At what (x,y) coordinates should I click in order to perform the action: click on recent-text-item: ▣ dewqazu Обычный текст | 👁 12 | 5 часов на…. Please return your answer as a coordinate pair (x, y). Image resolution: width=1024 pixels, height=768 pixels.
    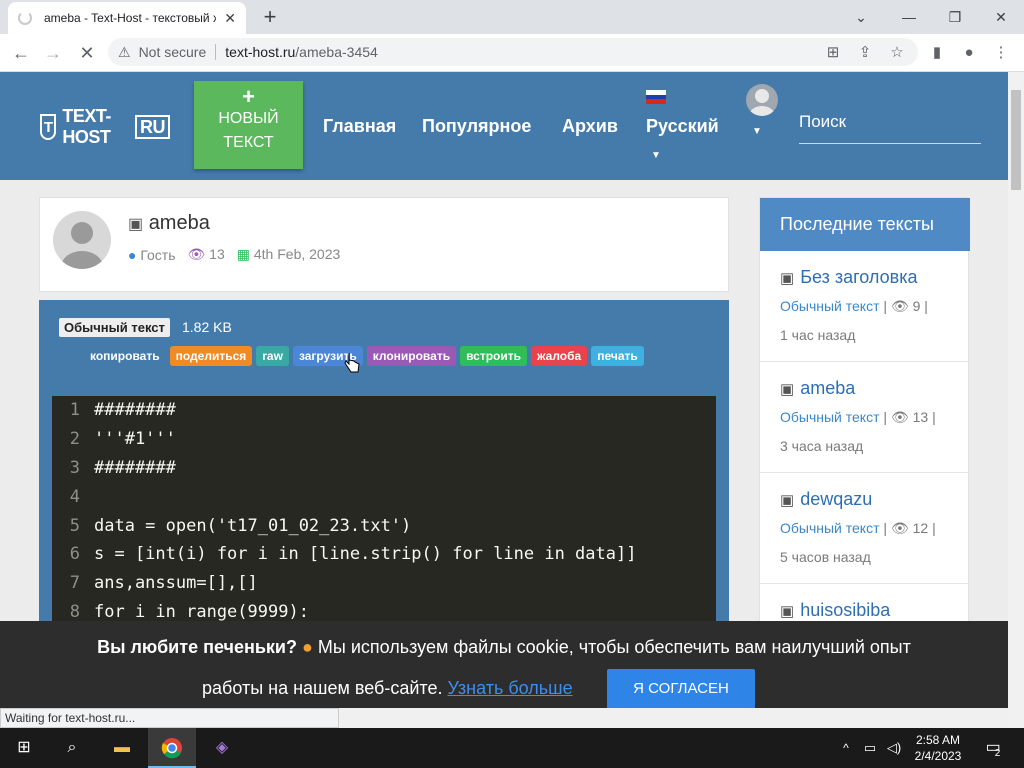
    Looking at the image, I should click on (865, 528).